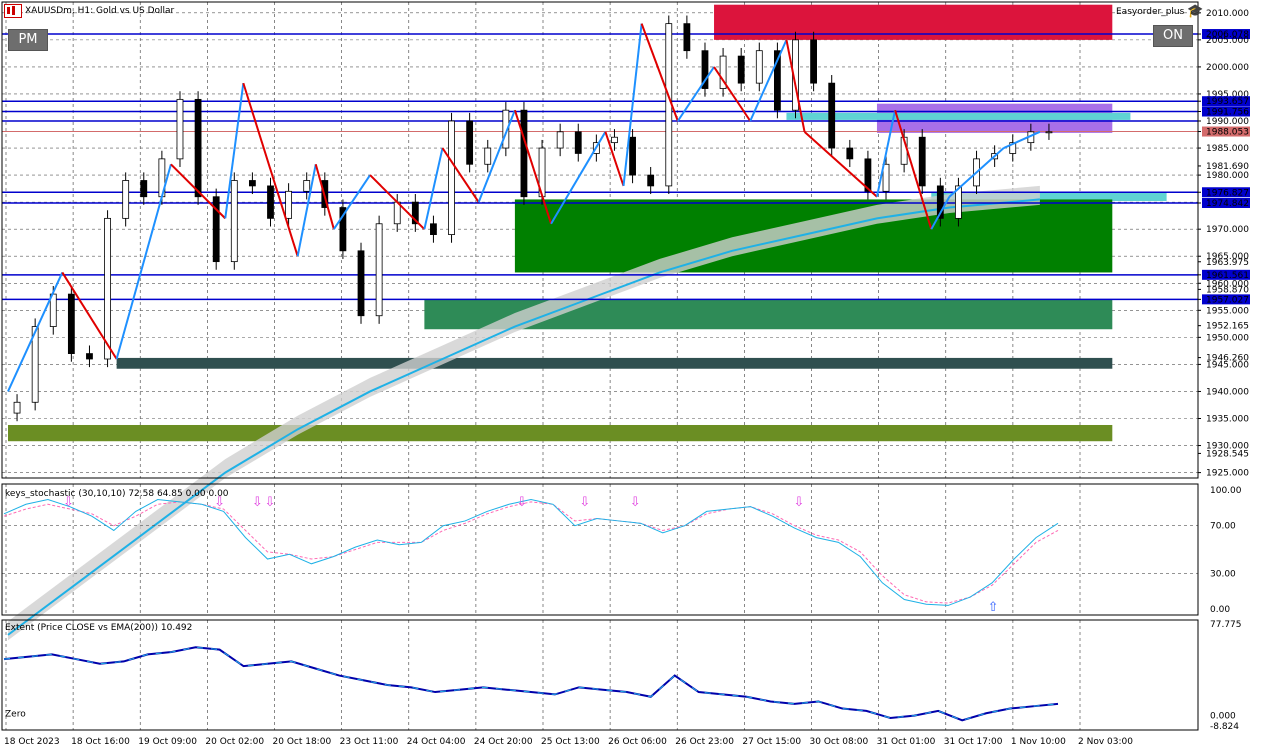 The image size is (1261, 751). I want to click on time-axis-label: 2 Nov 03:00, so click(1105, 742).